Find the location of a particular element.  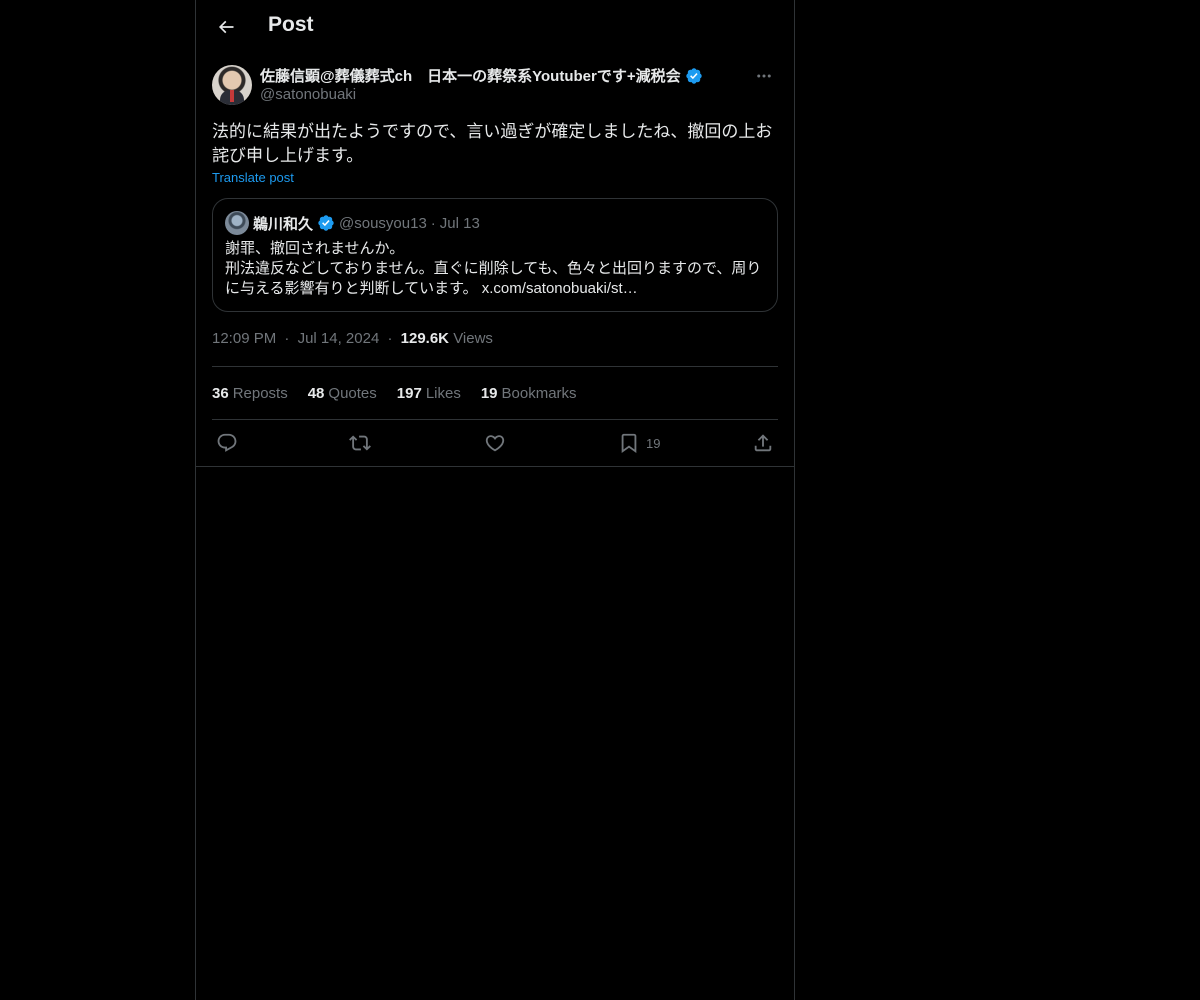

author-handle: @satonobuaki is located at coordinates (308, 94).